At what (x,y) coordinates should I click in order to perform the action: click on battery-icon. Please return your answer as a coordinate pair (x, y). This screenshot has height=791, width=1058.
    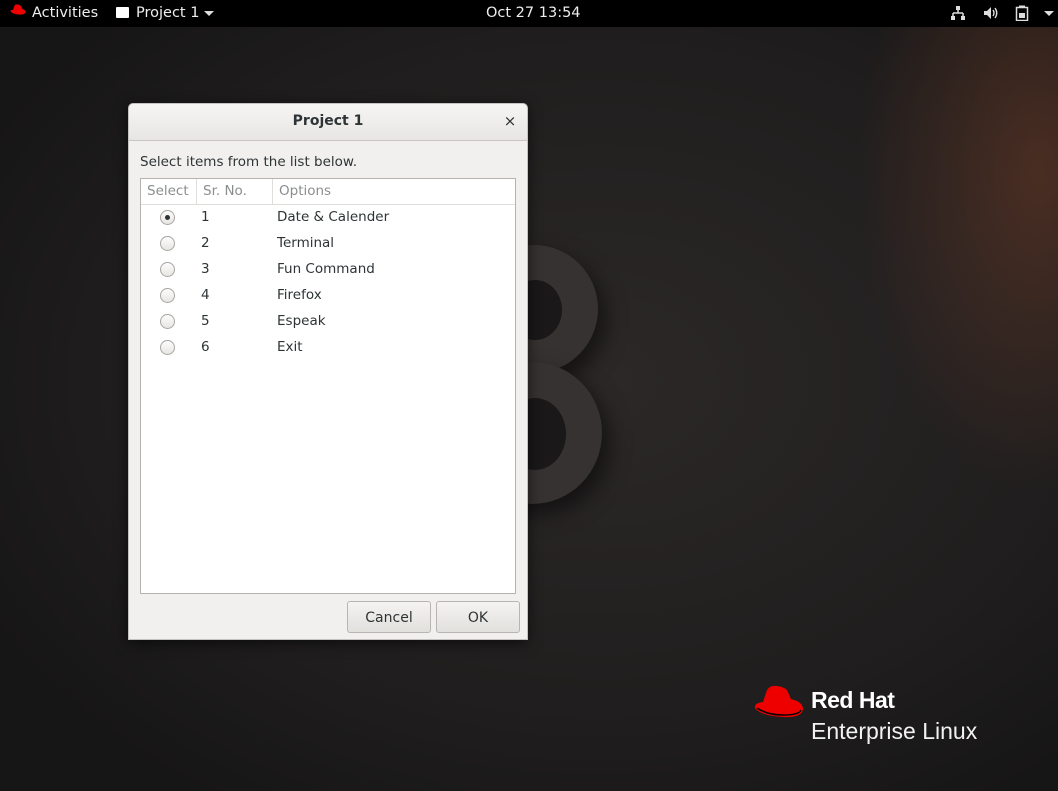
    Looking at the image, I should click on (1022, 13).